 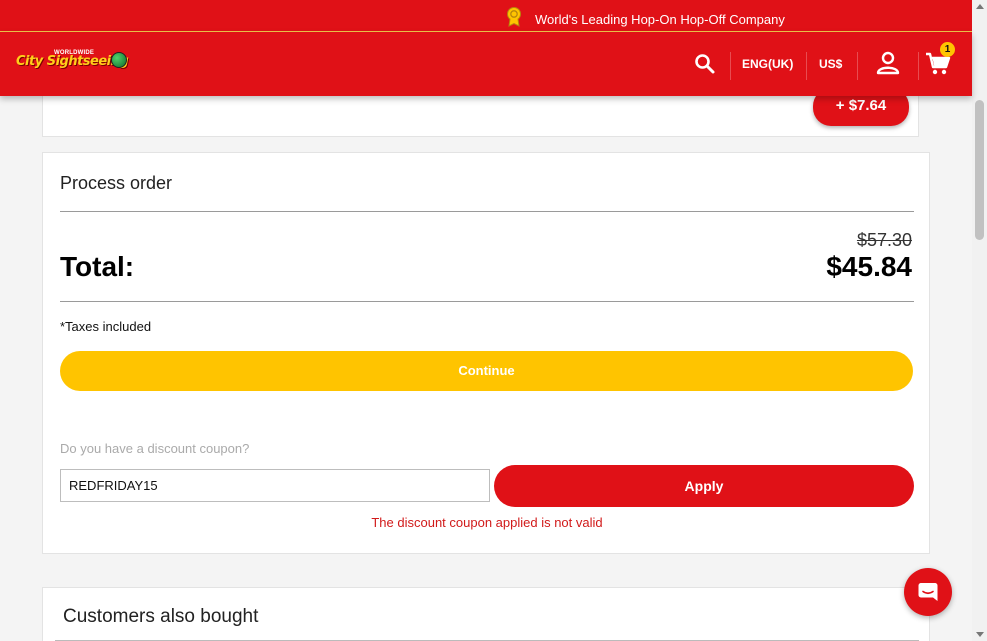 I want to click on total-value: $45.84, so click(x=869, y=266).